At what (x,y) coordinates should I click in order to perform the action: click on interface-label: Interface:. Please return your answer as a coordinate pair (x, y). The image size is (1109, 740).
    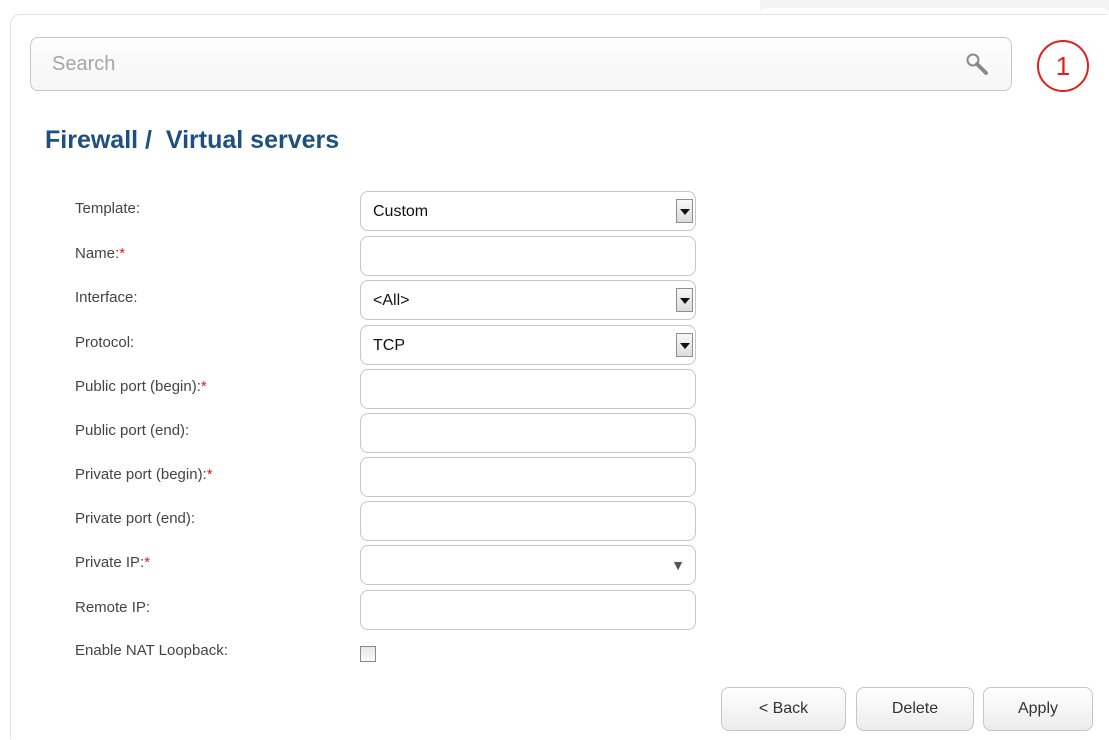
    Looking at the image, I should click on (106, 297).